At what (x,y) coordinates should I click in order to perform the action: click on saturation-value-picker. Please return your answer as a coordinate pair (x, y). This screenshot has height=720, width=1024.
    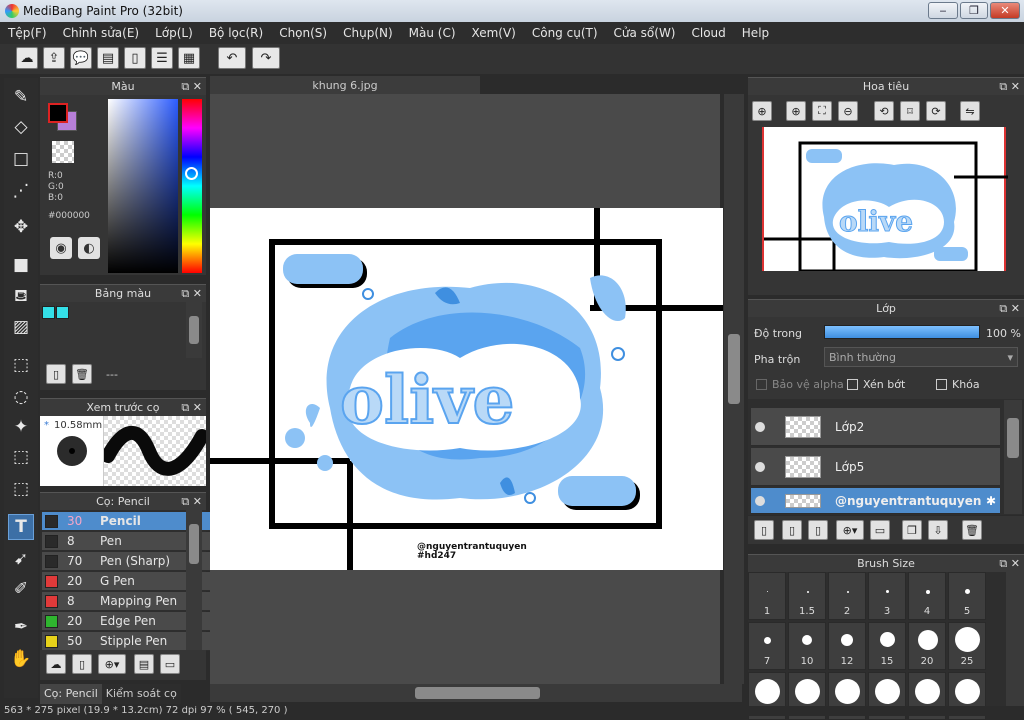
    Looking at the image, I should click on (143, 186).